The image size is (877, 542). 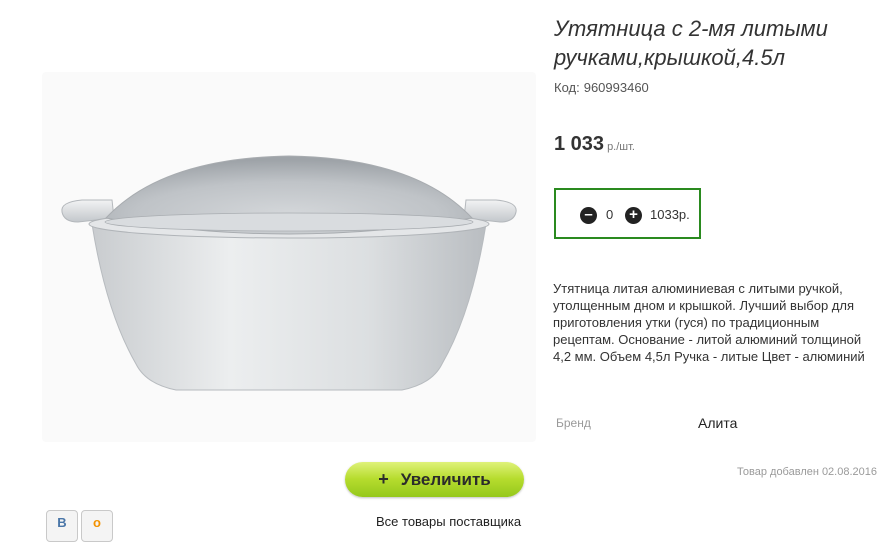 What do you see at coordinates (448, 521) in the screenshot?
I see `all-supplier-products-link: Все товары поставщика` at bounding box center [448, 521].